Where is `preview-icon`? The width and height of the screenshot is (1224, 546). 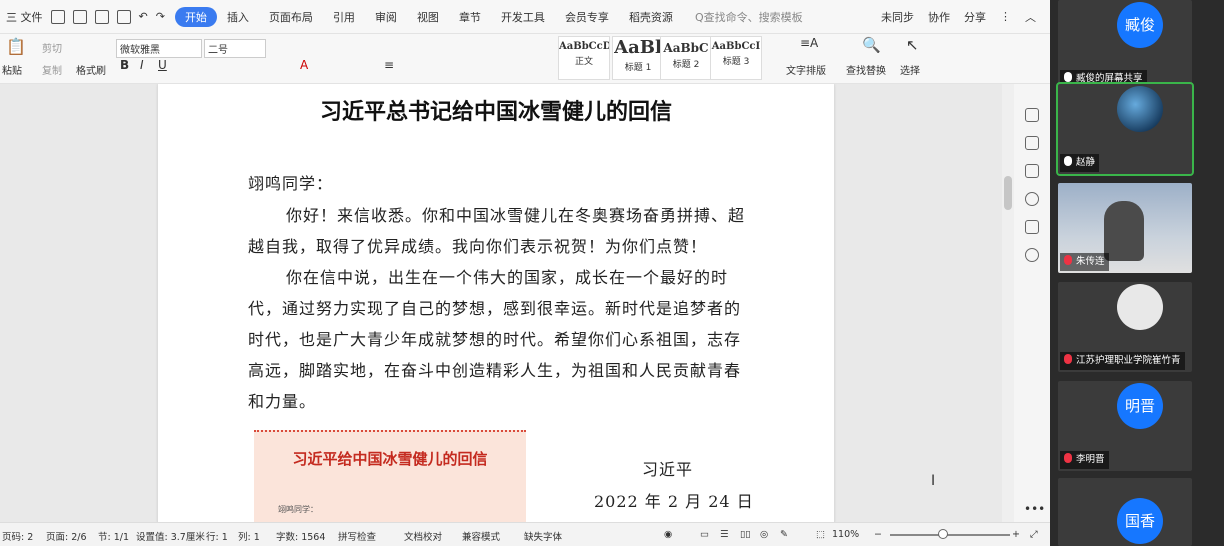 preview-icon is located at coordinates (123, 16).